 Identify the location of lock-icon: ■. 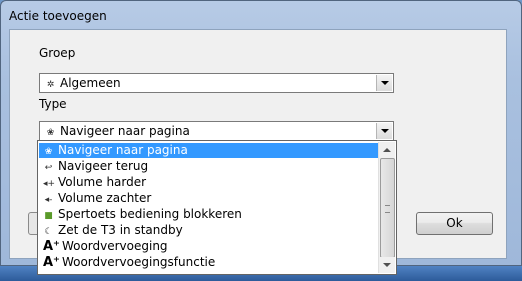
(48, 216).